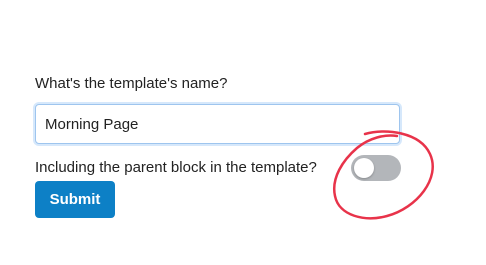 The height and width of the screenshot is (265, 486). What do you see at coordinates (217, 124) in the screenshot?
I see `template-name-input` at bounding box center [217, 124].